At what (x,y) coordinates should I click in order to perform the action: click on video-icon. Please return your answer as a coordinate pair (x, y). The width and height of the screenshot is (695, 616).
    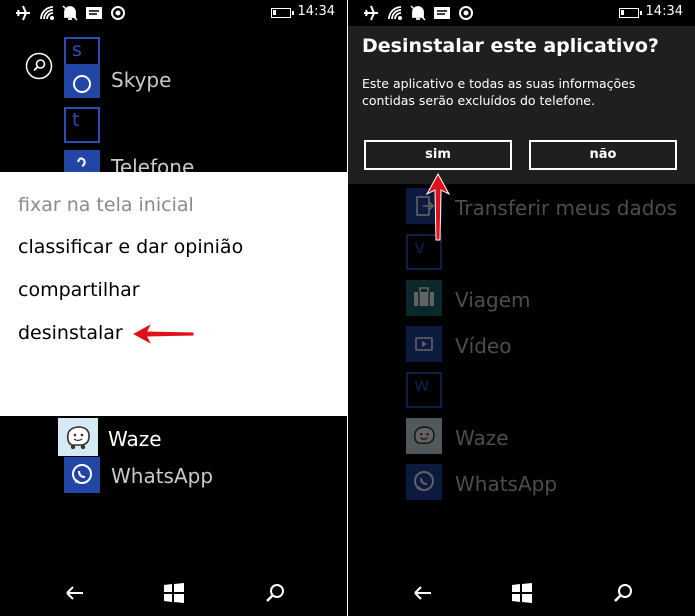
    Looking at the image, I should click on (424, 344).